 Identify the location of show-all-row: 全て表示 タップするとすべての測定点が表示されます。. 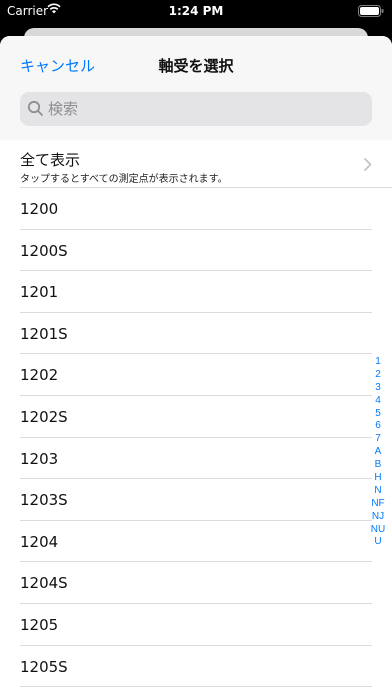
(206, 164).